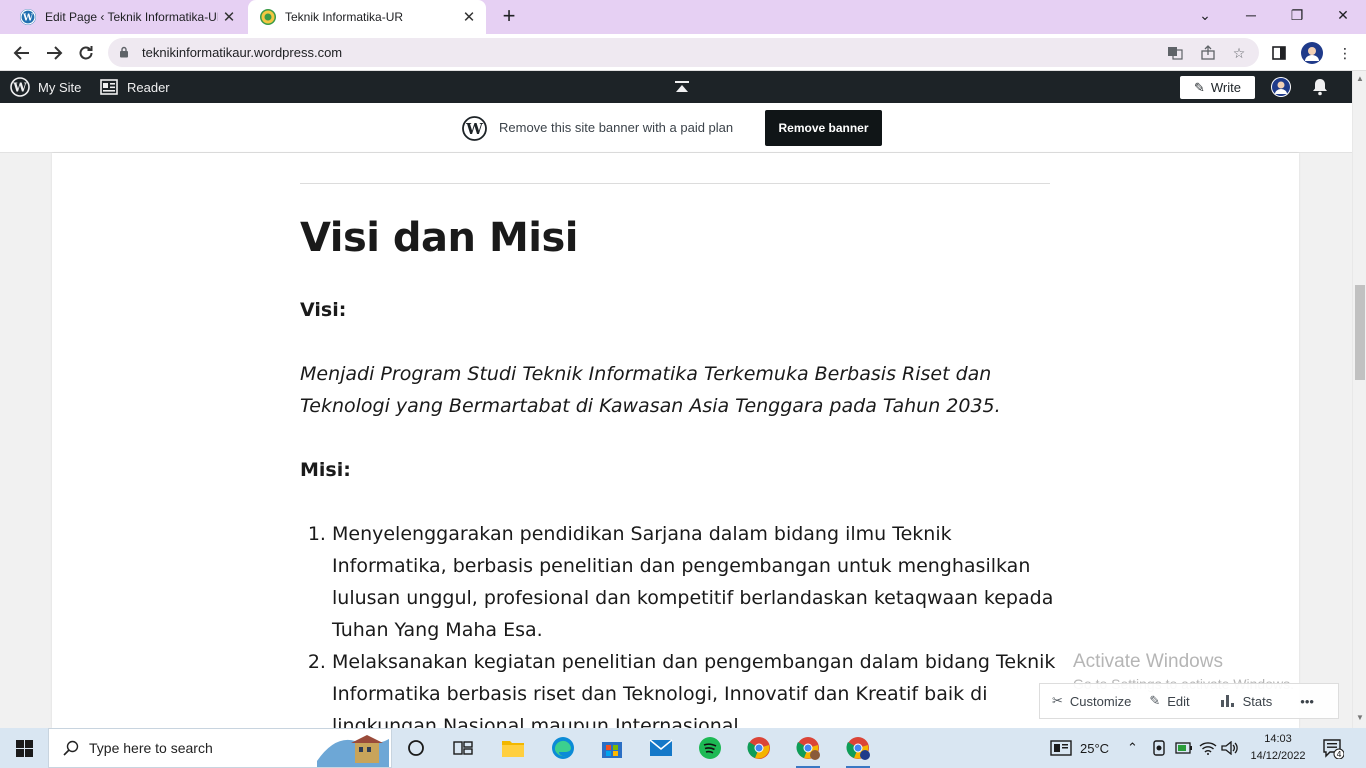 Image resolution: width=1366 pixels, height=768 pixels. Describe the element at coordinates (1360, 78) in the screenshot. I see `scroll-up-arrow-icon: ▲` at that location.